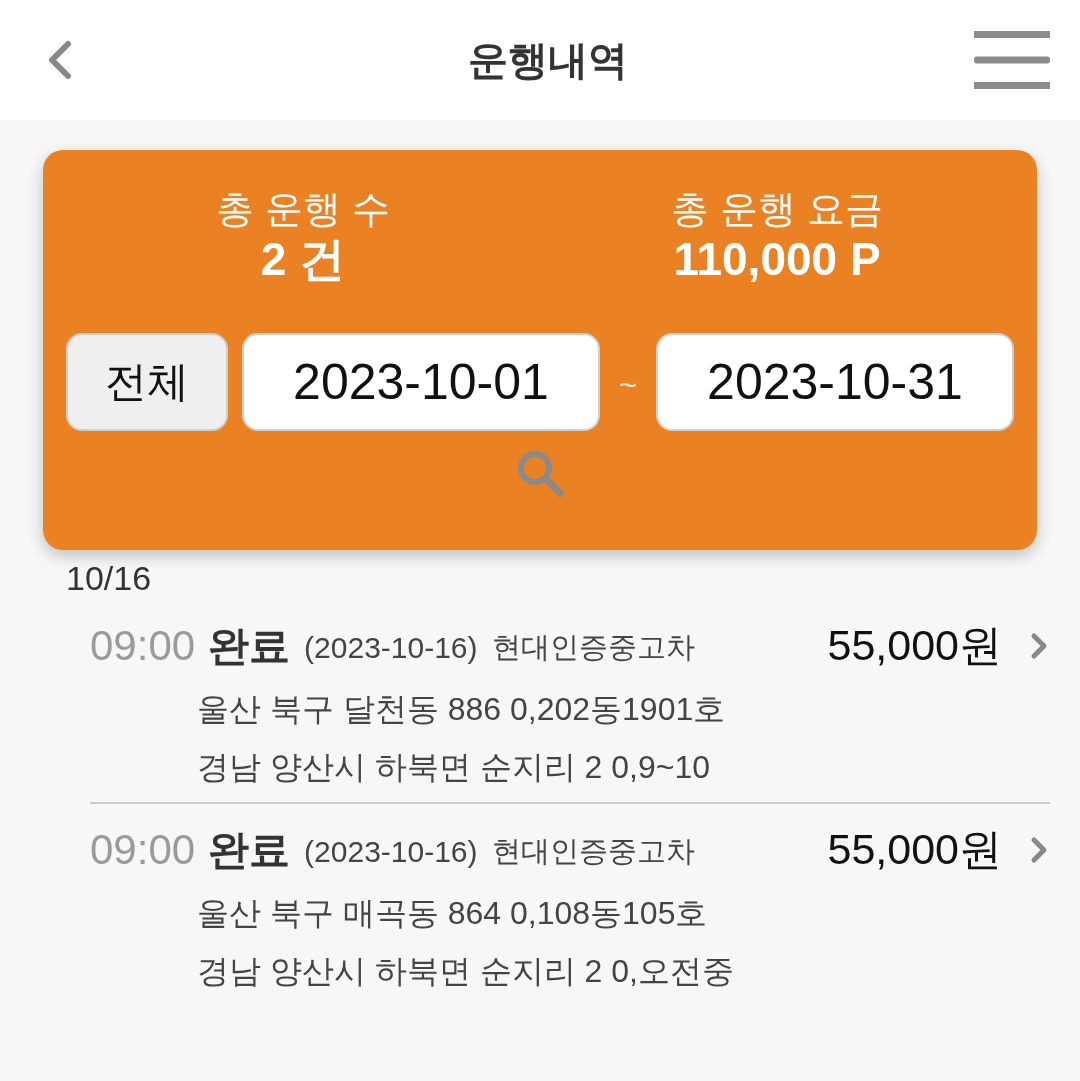  What do you see at coordinates (452, 913) in the screenshot?
I see `origin-address: 울산 북구 매곡동 864 0,108동105호` at bounding box center [452, 913].